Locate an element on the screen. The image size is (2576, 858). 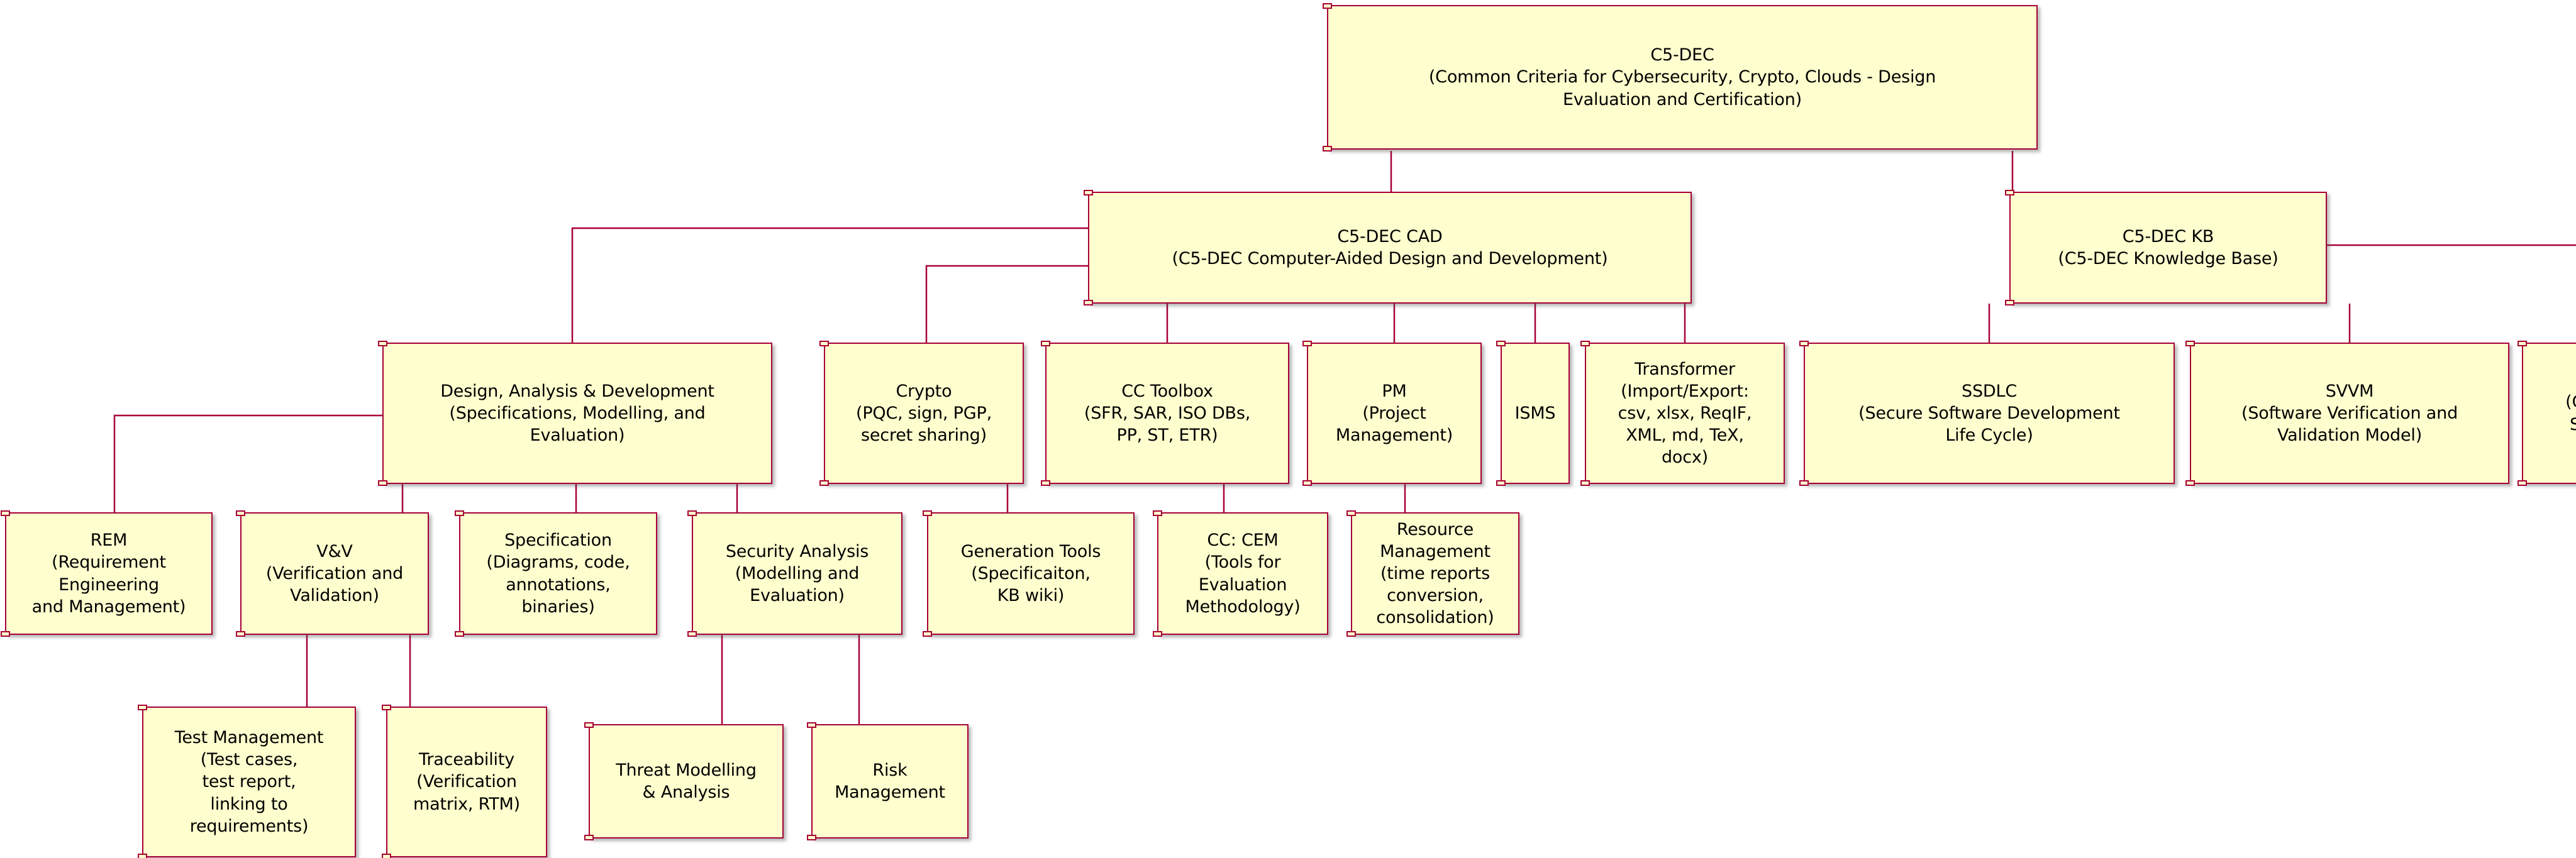
node-label: PM (Project Management) is located at coordinates (1394, 413).